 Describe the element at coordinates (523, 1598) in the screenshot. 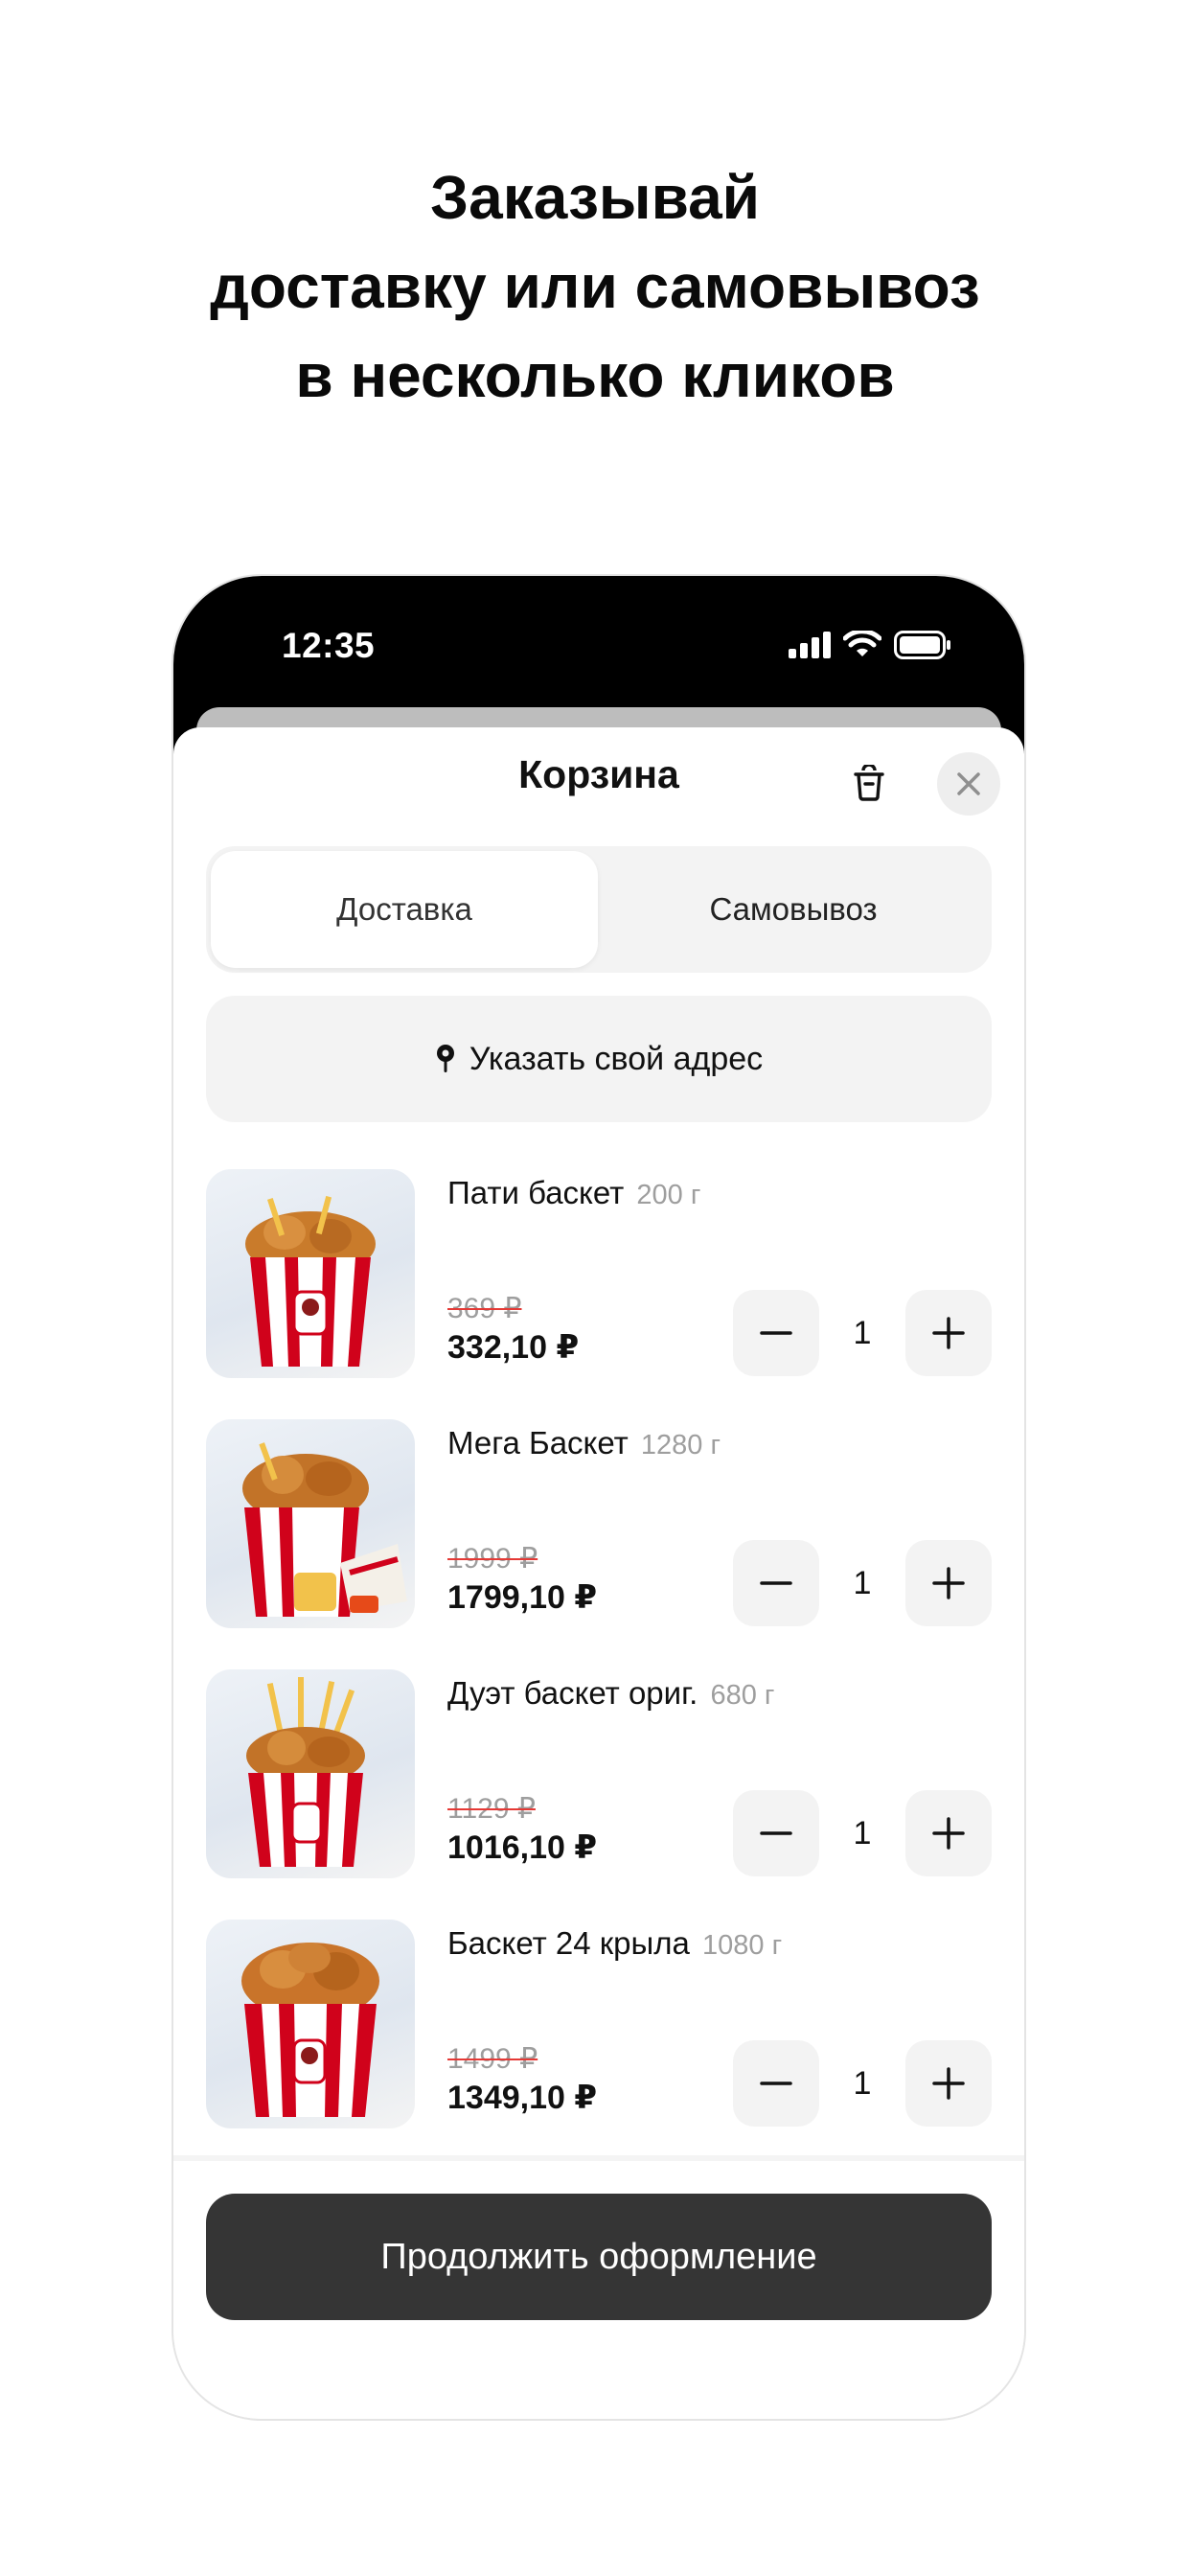

I see `item-price: 1799,10 ₽` at that location.